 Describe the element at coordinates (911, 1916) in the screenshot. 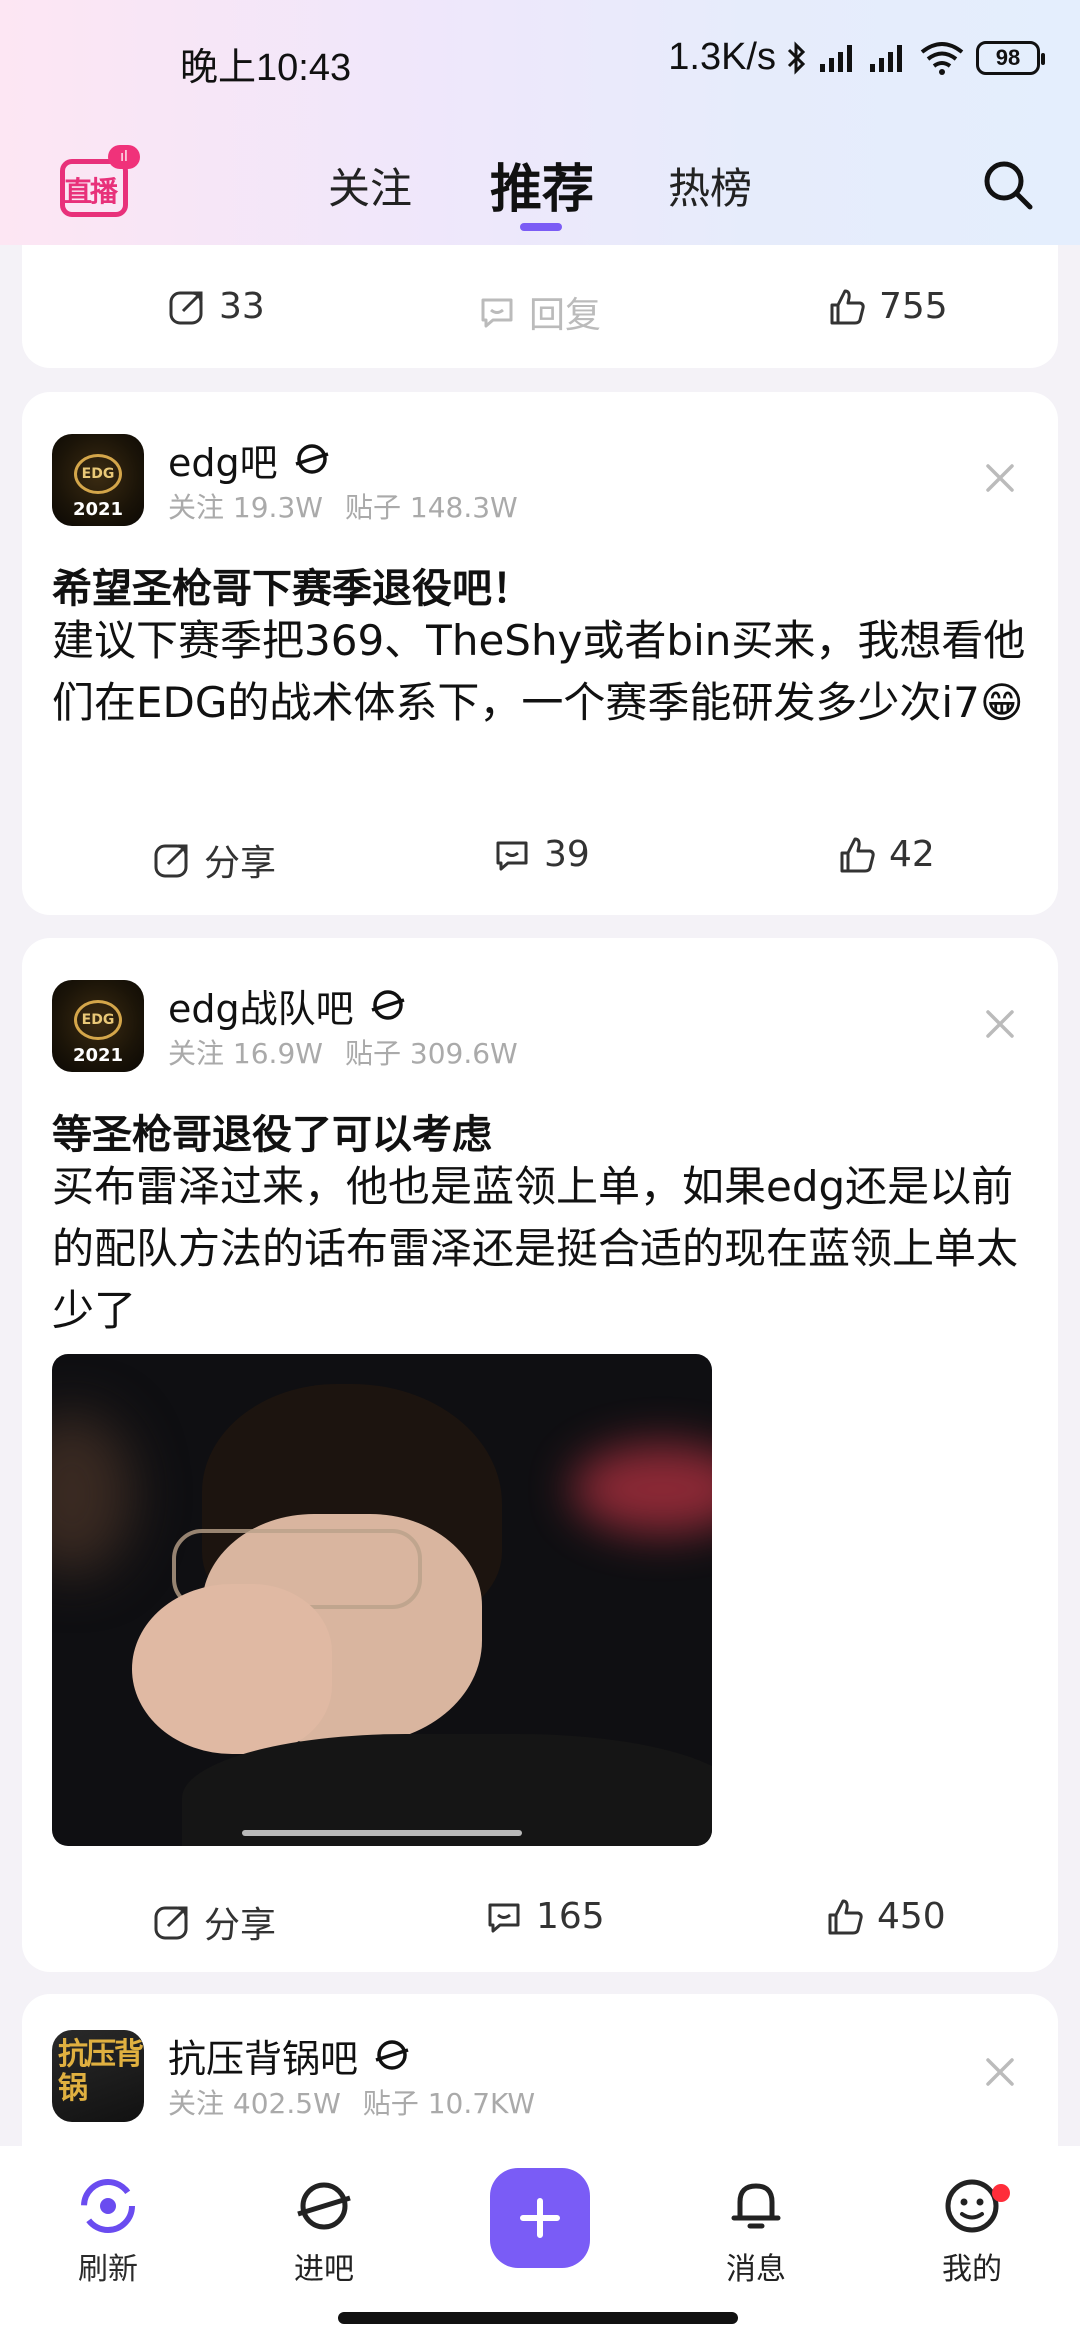

I see `like-count: 450` at that location.